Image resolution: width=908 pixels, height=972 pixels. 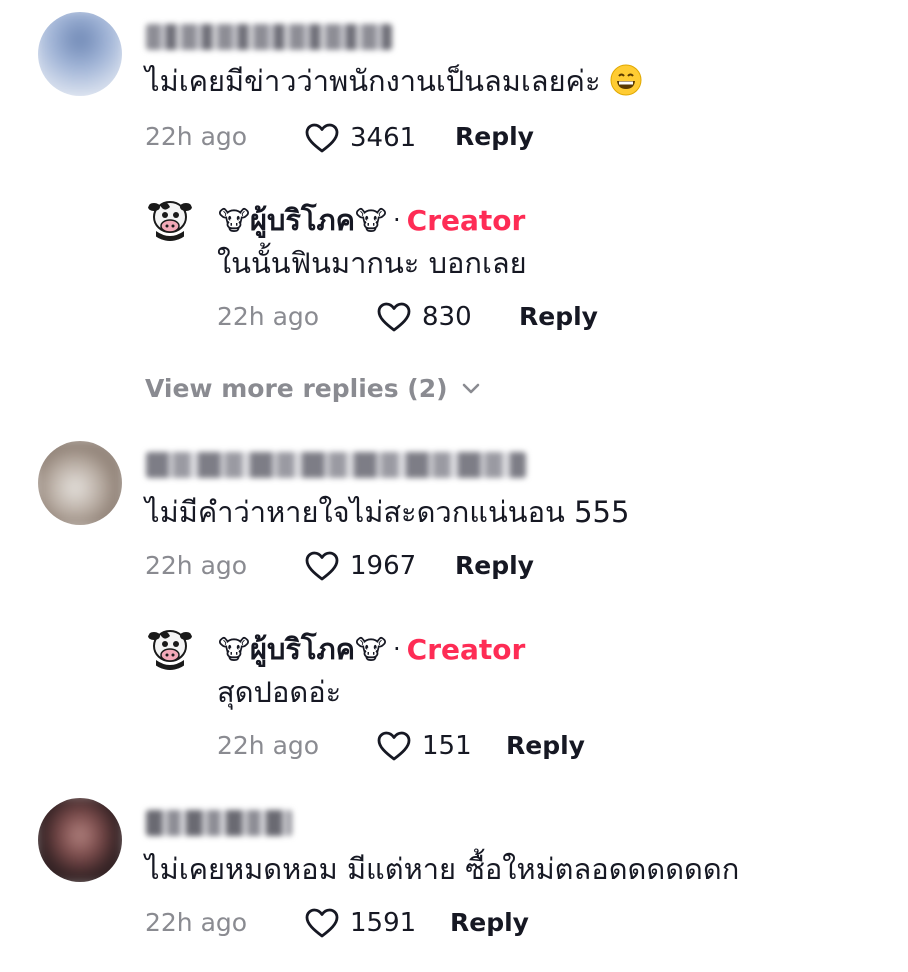 I want to click on like-count: 830, so click(x=447, y=317).